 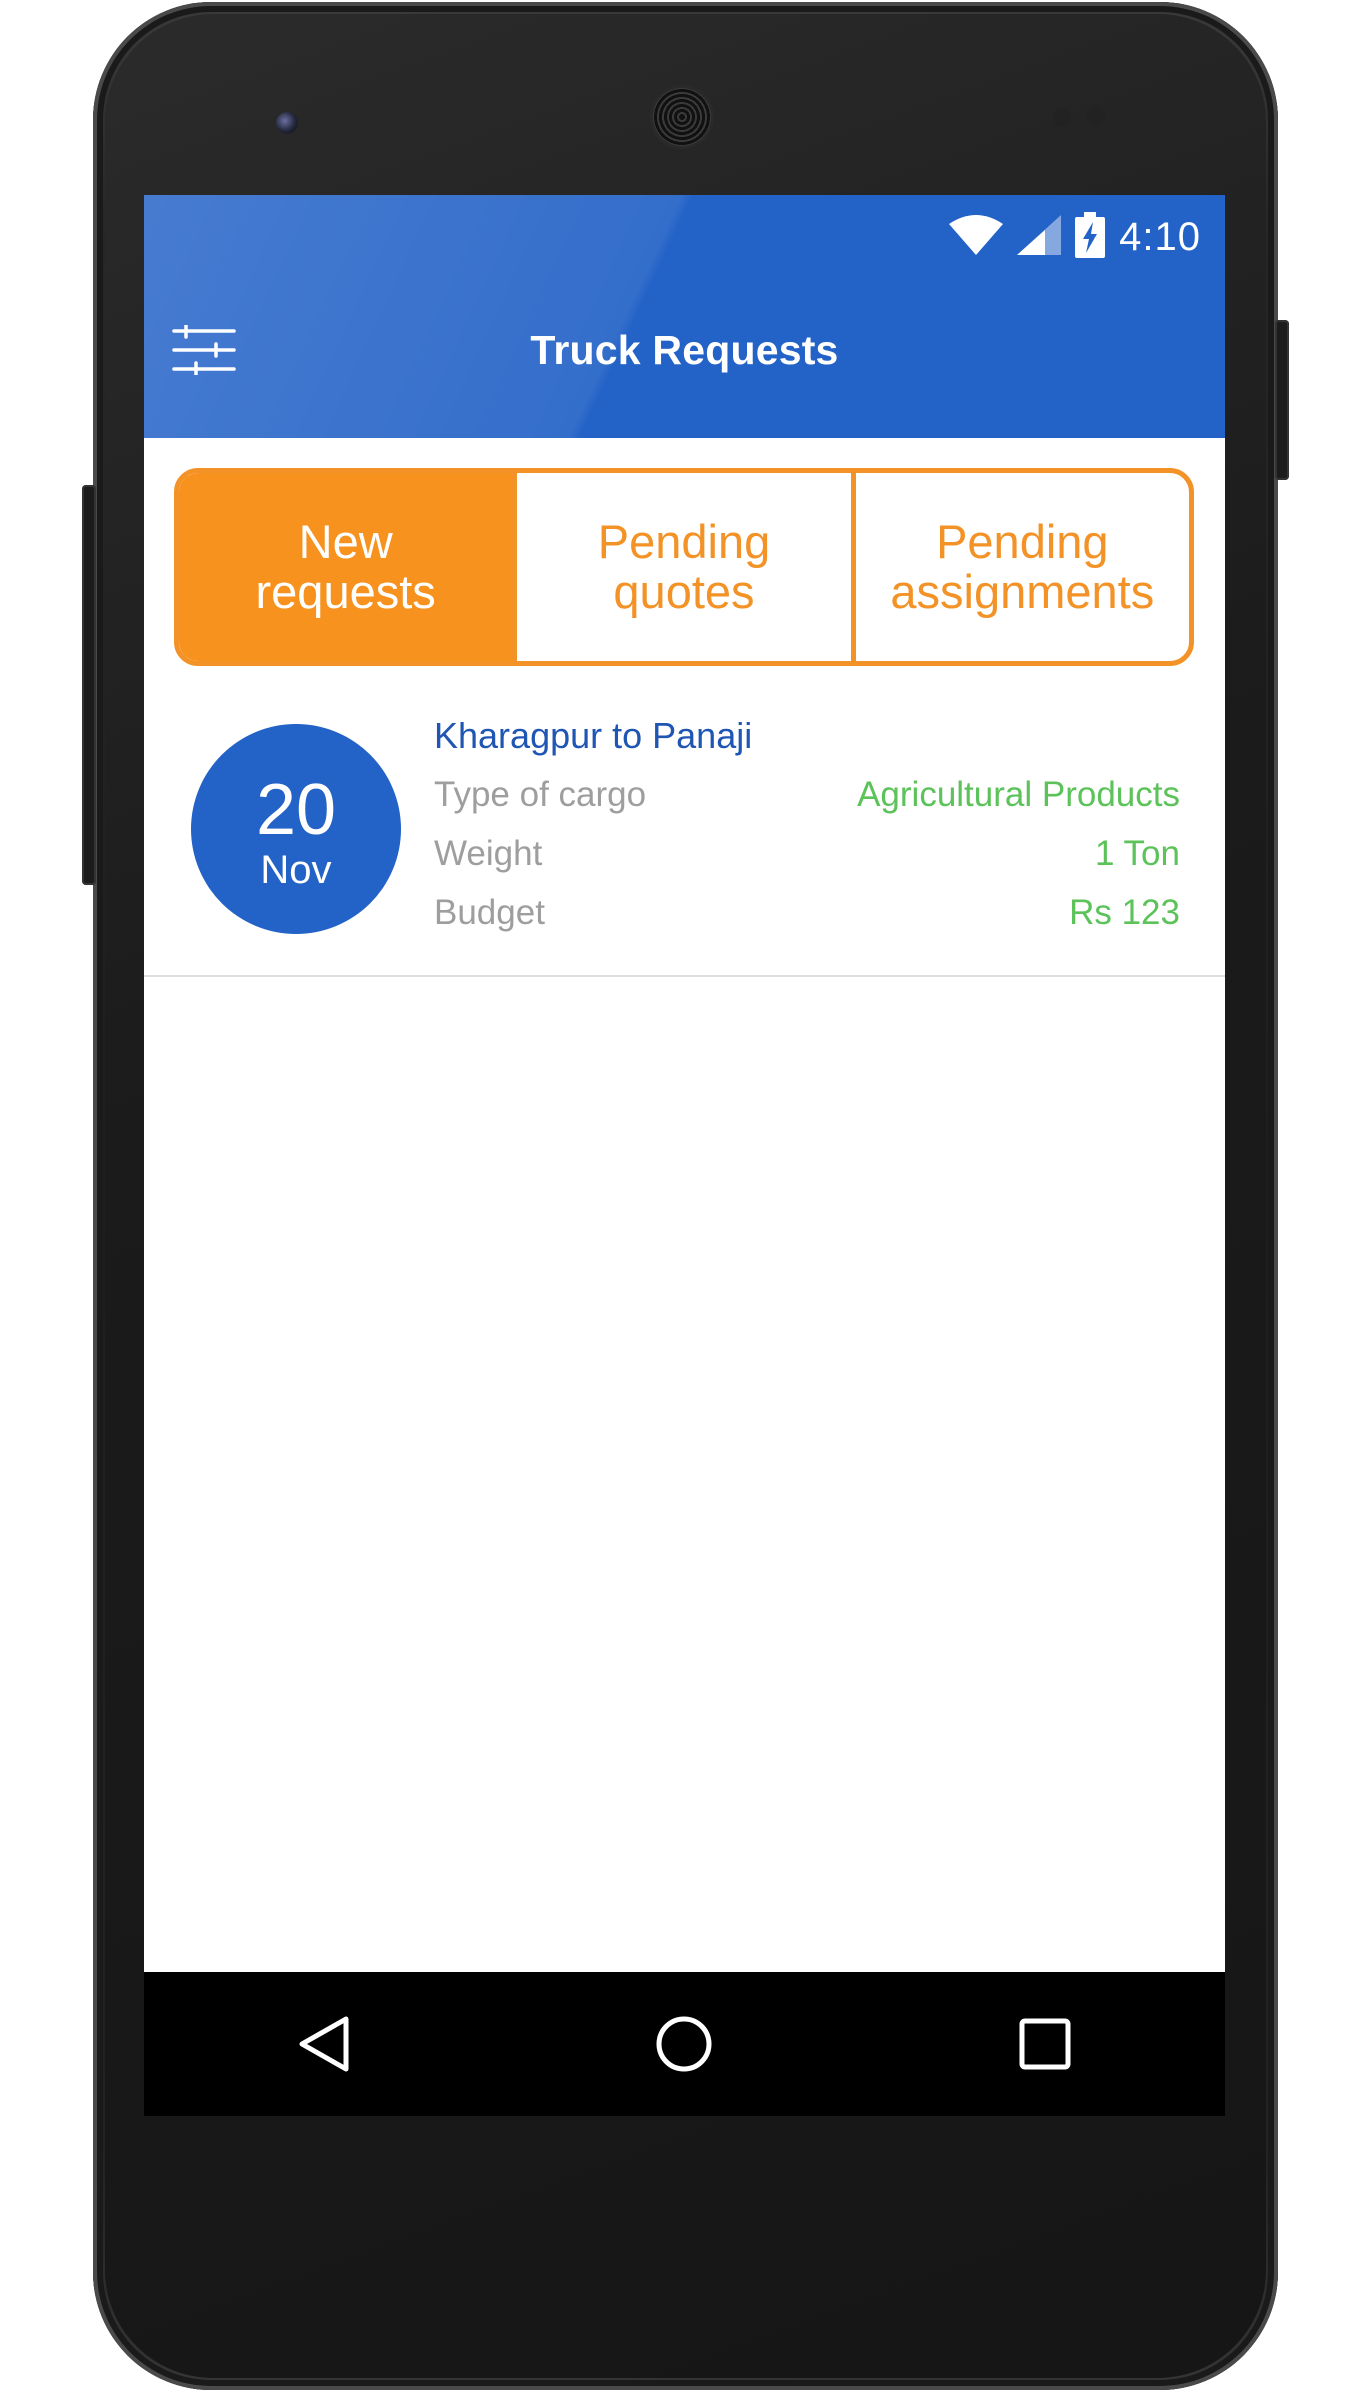 What do you see at coordinates (593, 735) in the screenshot?
I see `route-title: Kharagpur to Panaji` at bounding box center [593, 735].